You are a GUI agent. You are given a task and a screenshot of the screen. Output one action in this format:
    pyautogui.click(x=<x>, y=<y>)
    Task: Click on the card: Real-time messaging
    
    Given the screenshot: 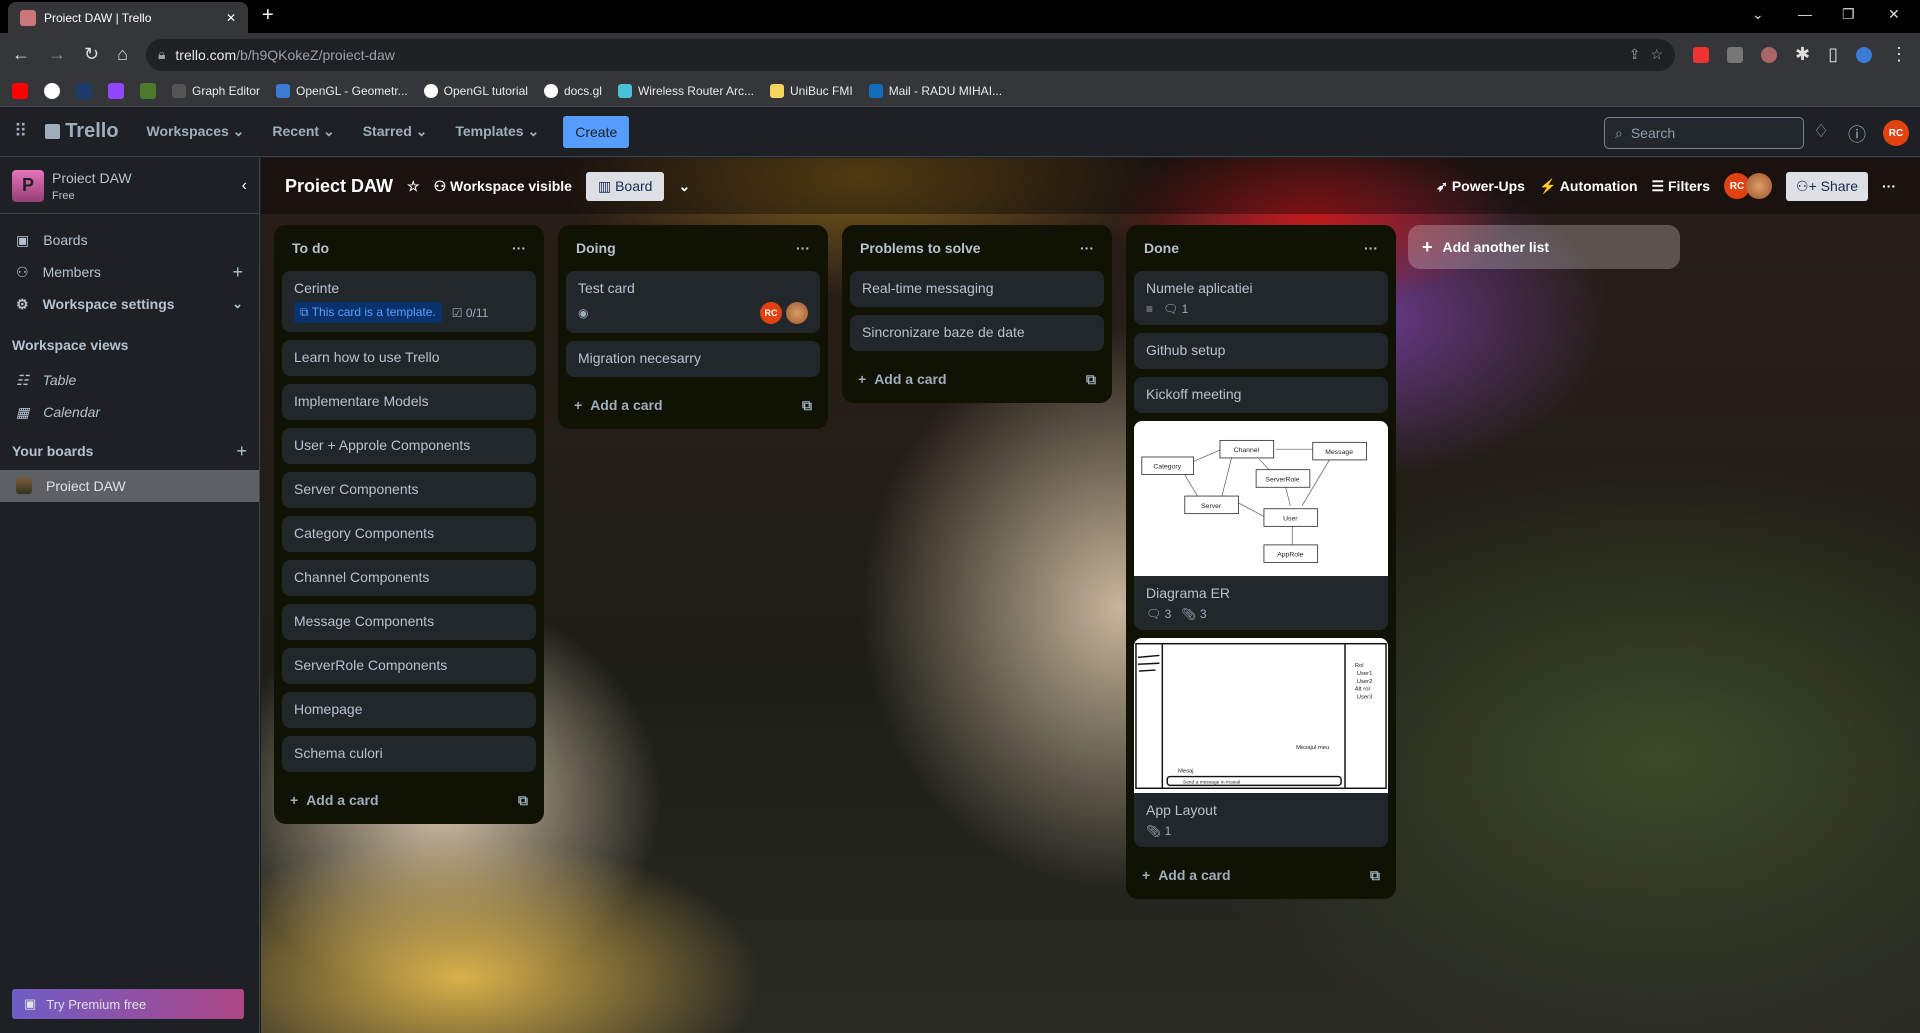 What is the action you would take?
    pyautogui.click(x=977, y=289)
    